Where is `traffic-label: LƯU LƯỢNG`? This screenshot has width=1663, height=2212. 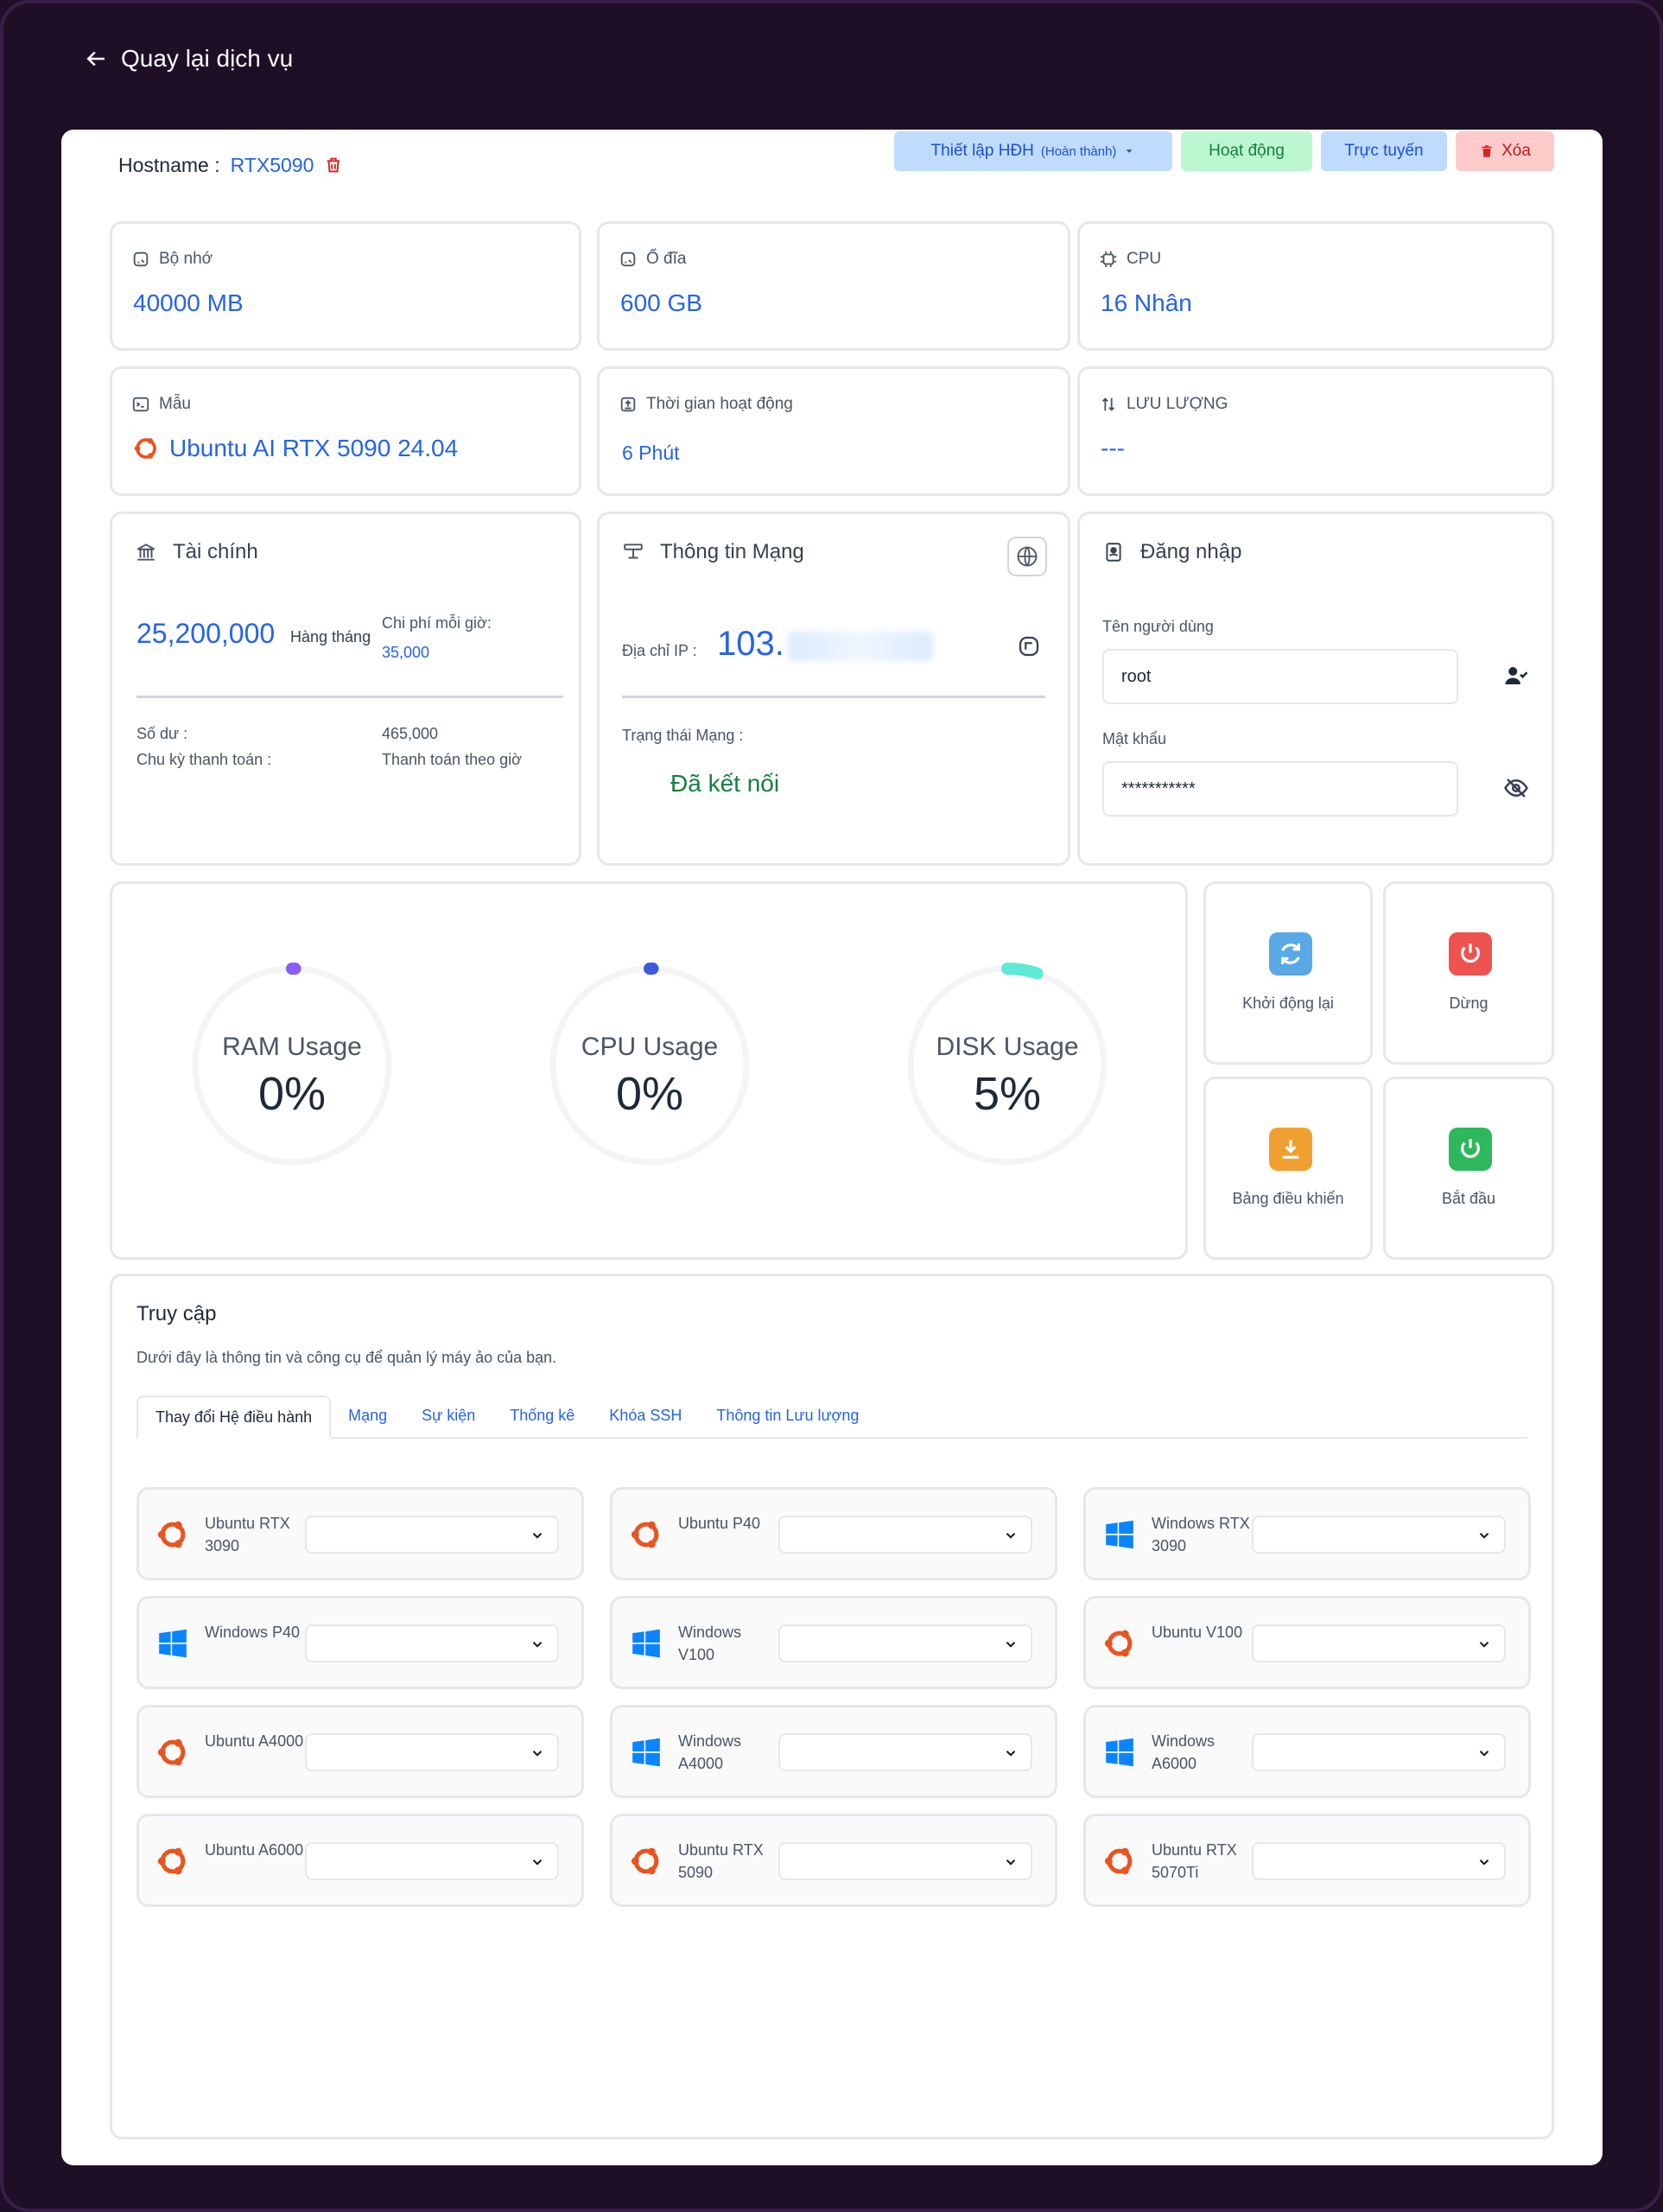 traffic-label: LƯU LƯỢNG is located at coordinates (1164, 404).